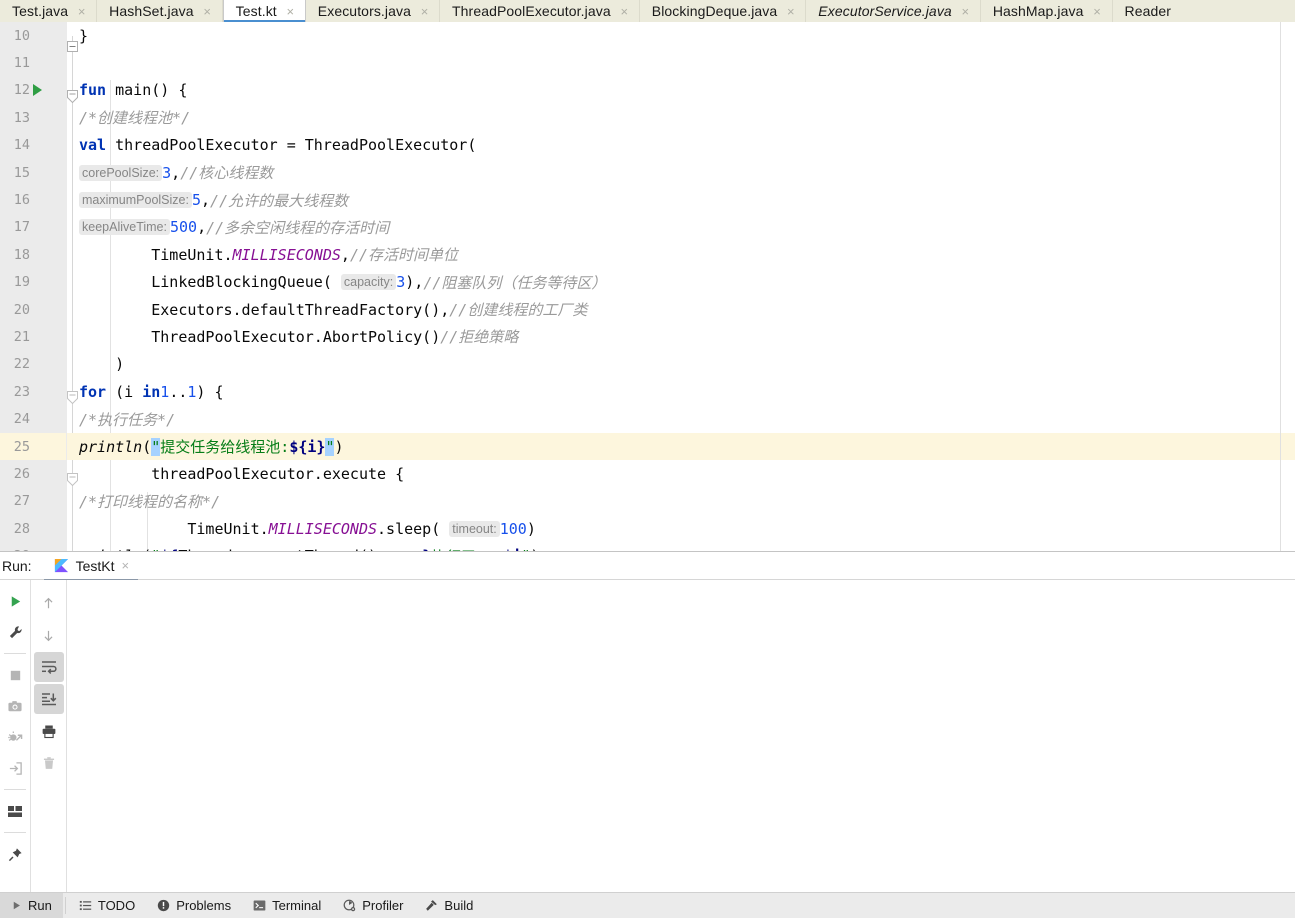 The width and height of the screenshot is (1295, 918). I want to click on code-line-27: /*打印线程的名称*/, so click(681, 501).